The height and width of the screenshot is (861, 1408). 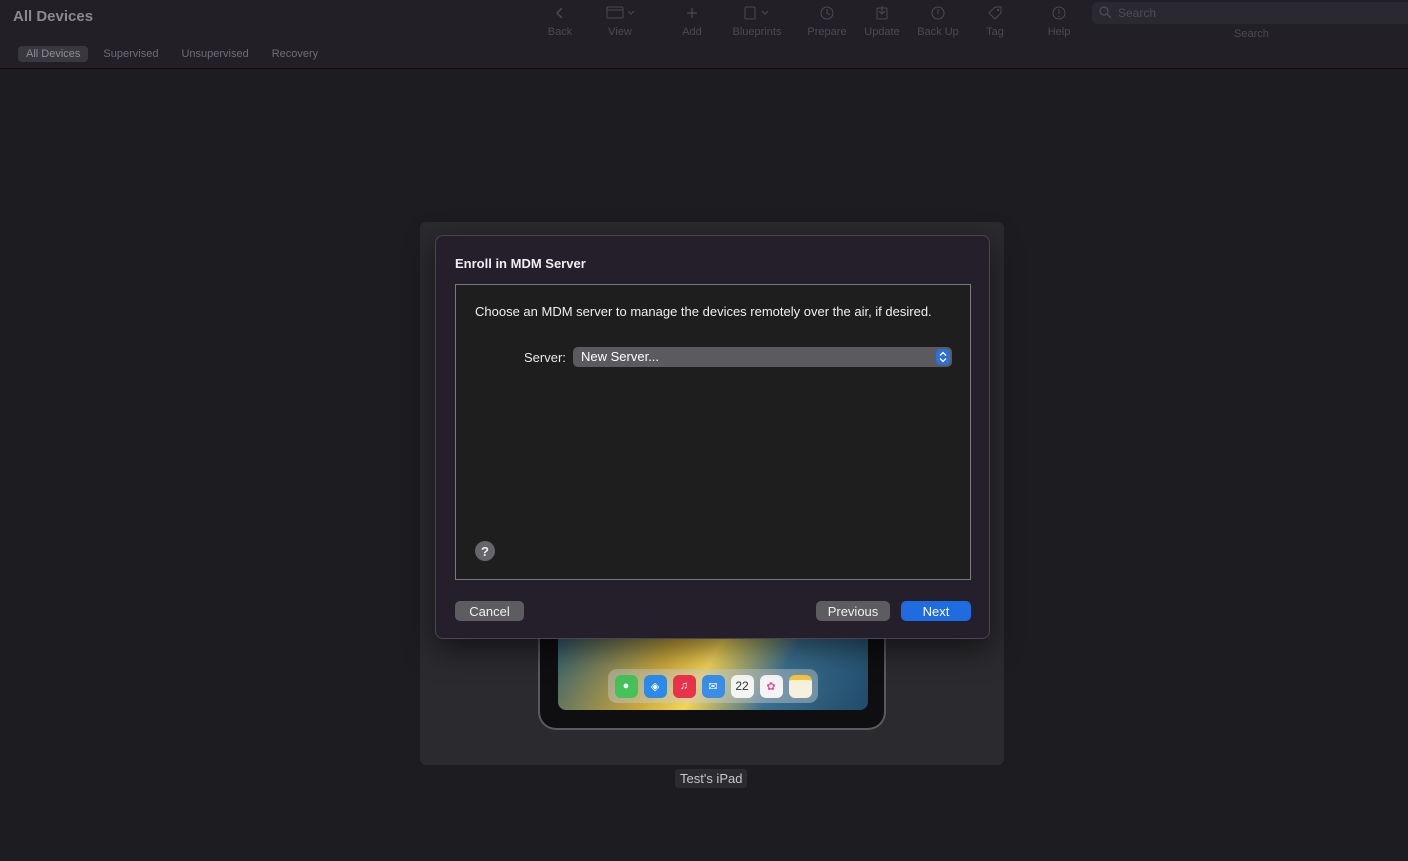 I want to click on blueprints-icon, so click(x=757, y=13).